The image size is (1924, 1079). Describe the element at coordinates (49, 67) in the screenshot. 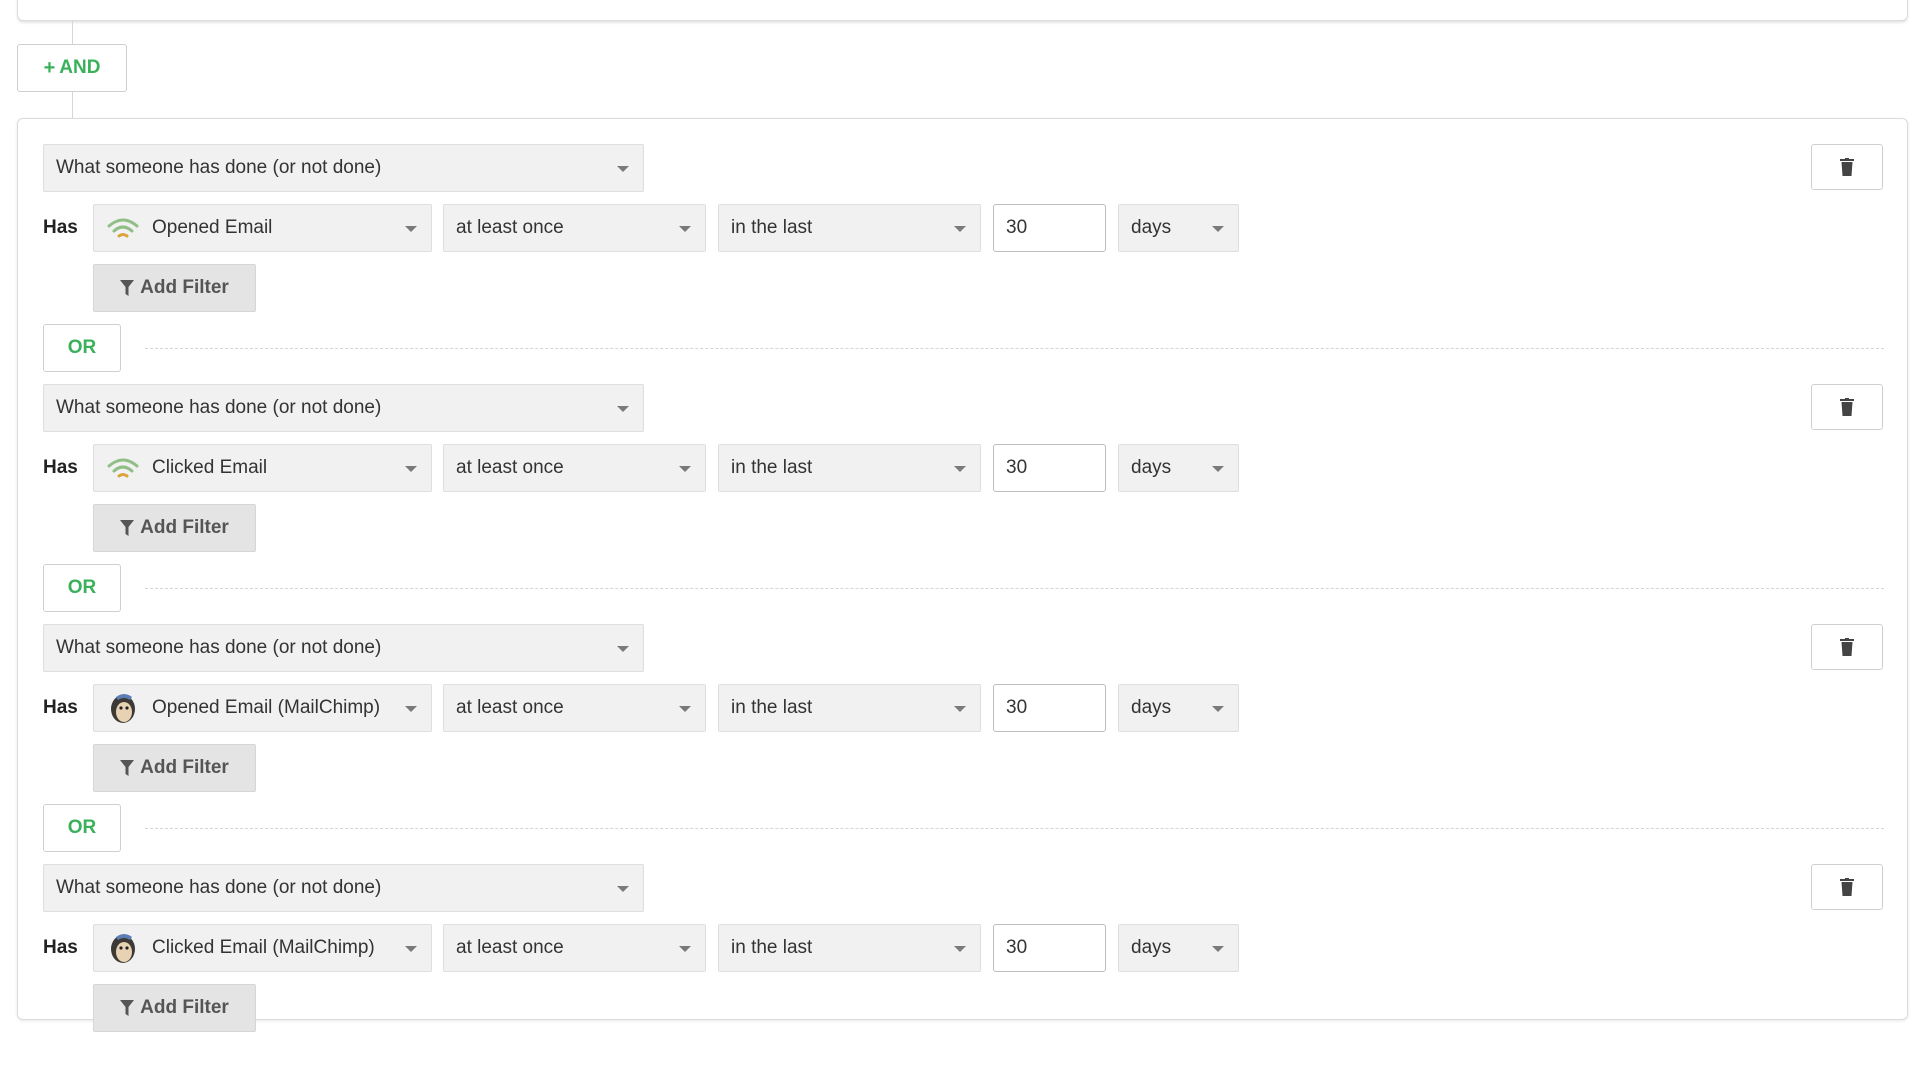

I see `plus-icon: +` at that location.